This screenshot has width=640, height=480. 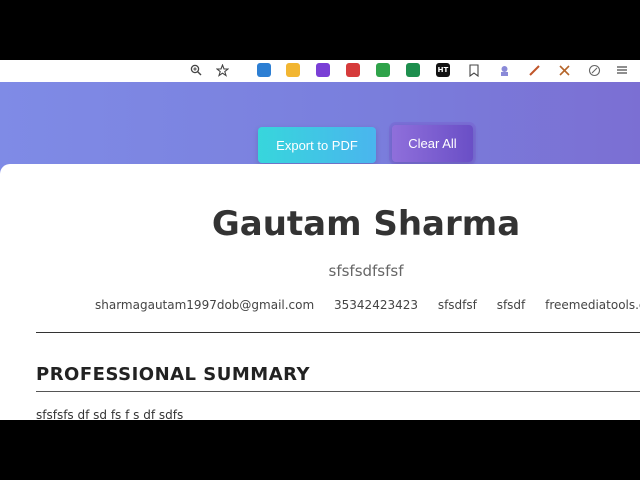 I want to click on summary-text: sfsfsfs df sd fs f s df sdfs, so click(x=110, y=414).